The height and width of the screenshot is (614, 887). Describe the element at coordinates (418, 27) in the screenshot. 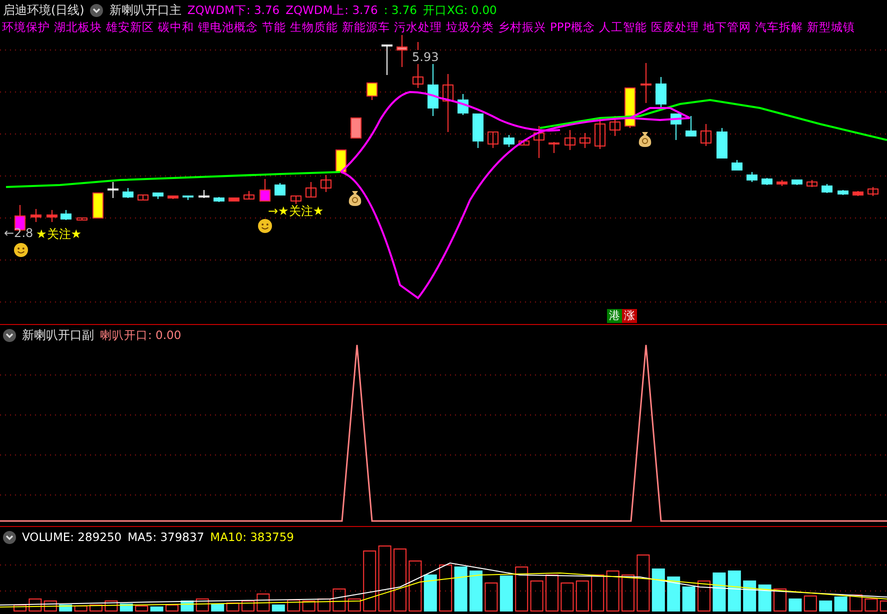

I see `concept-tag: 污水处理` at that location.